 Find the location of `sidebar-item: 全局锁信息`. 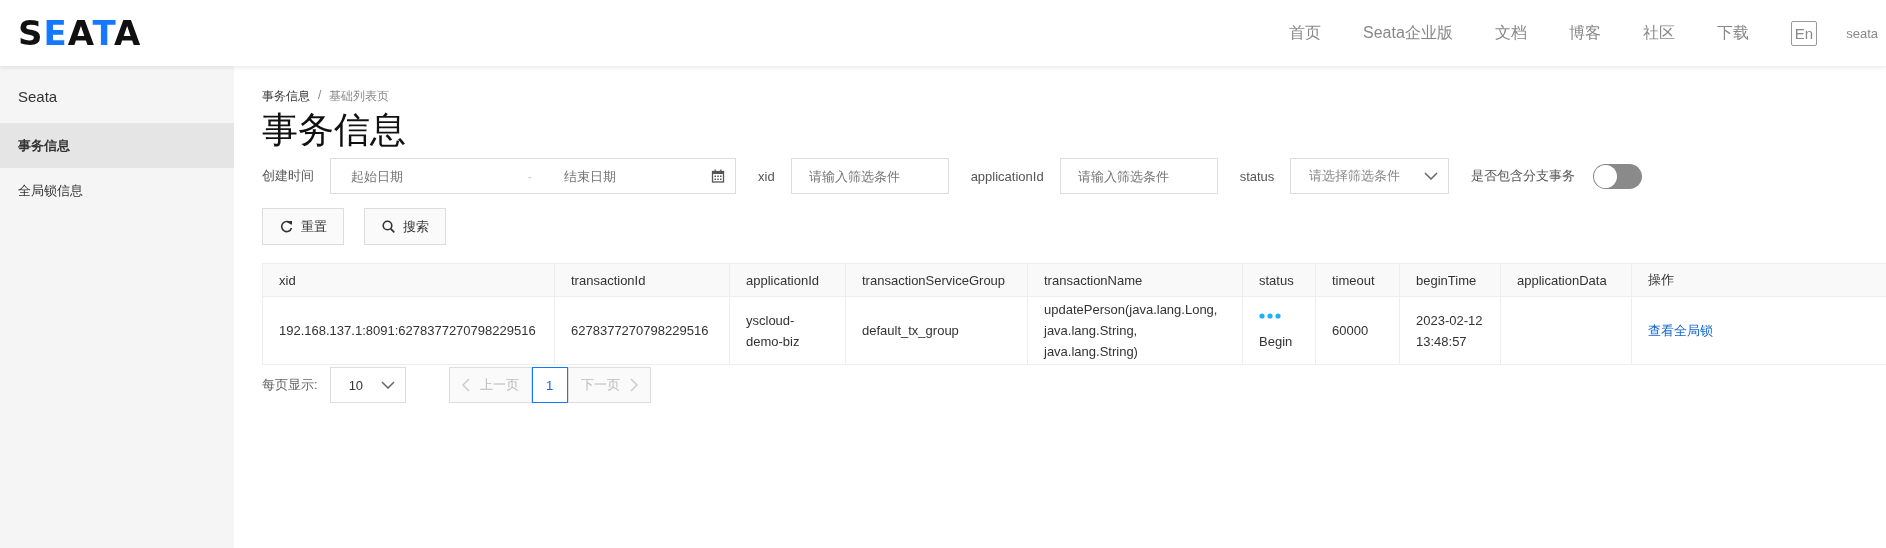

sidebar-item: 全局锁信息 is located at coordinates (117, 190).